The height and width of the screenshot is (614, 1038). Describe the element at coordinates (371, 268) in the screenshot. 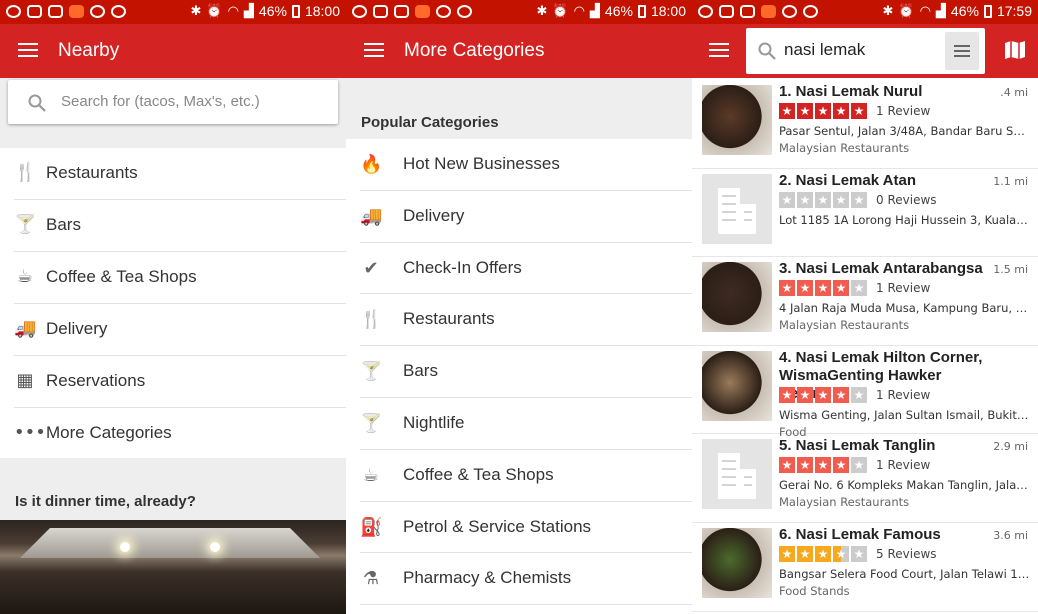

I see `check-badge-icon: ✔` at that location.